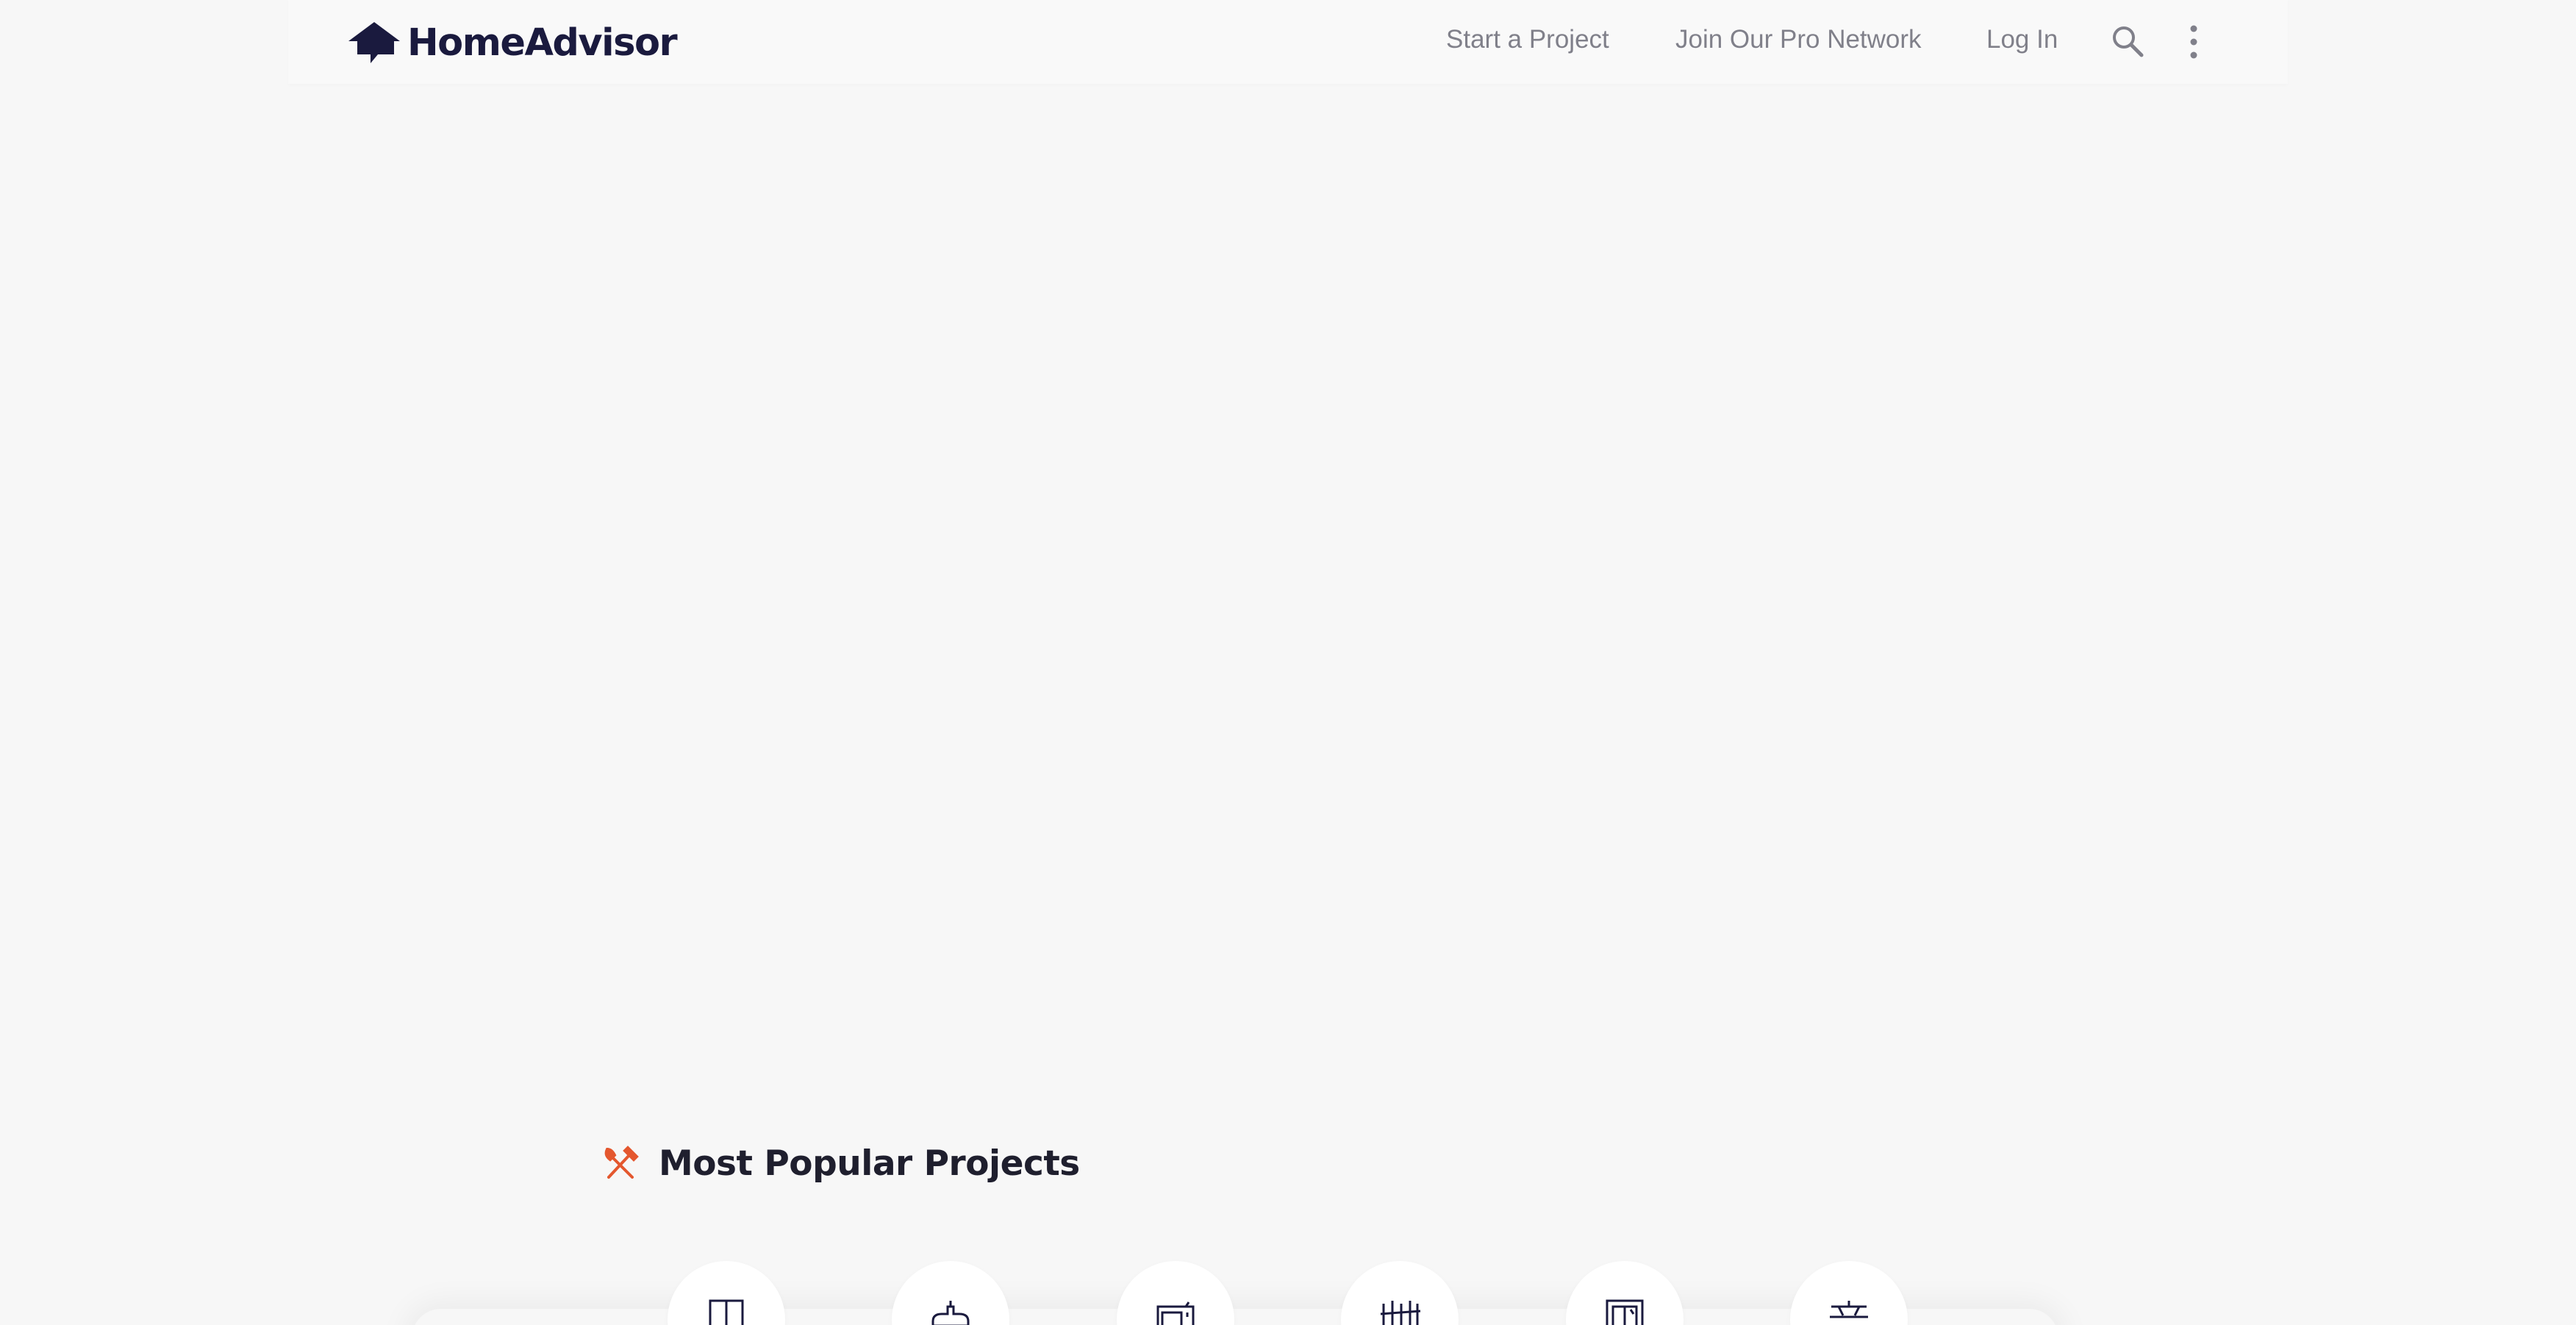 The height and width of the screenshot is (1325, 2576). Describe the element at coordinates (1625, 1293) in the screenshot. I see `project-item-window` at that location.